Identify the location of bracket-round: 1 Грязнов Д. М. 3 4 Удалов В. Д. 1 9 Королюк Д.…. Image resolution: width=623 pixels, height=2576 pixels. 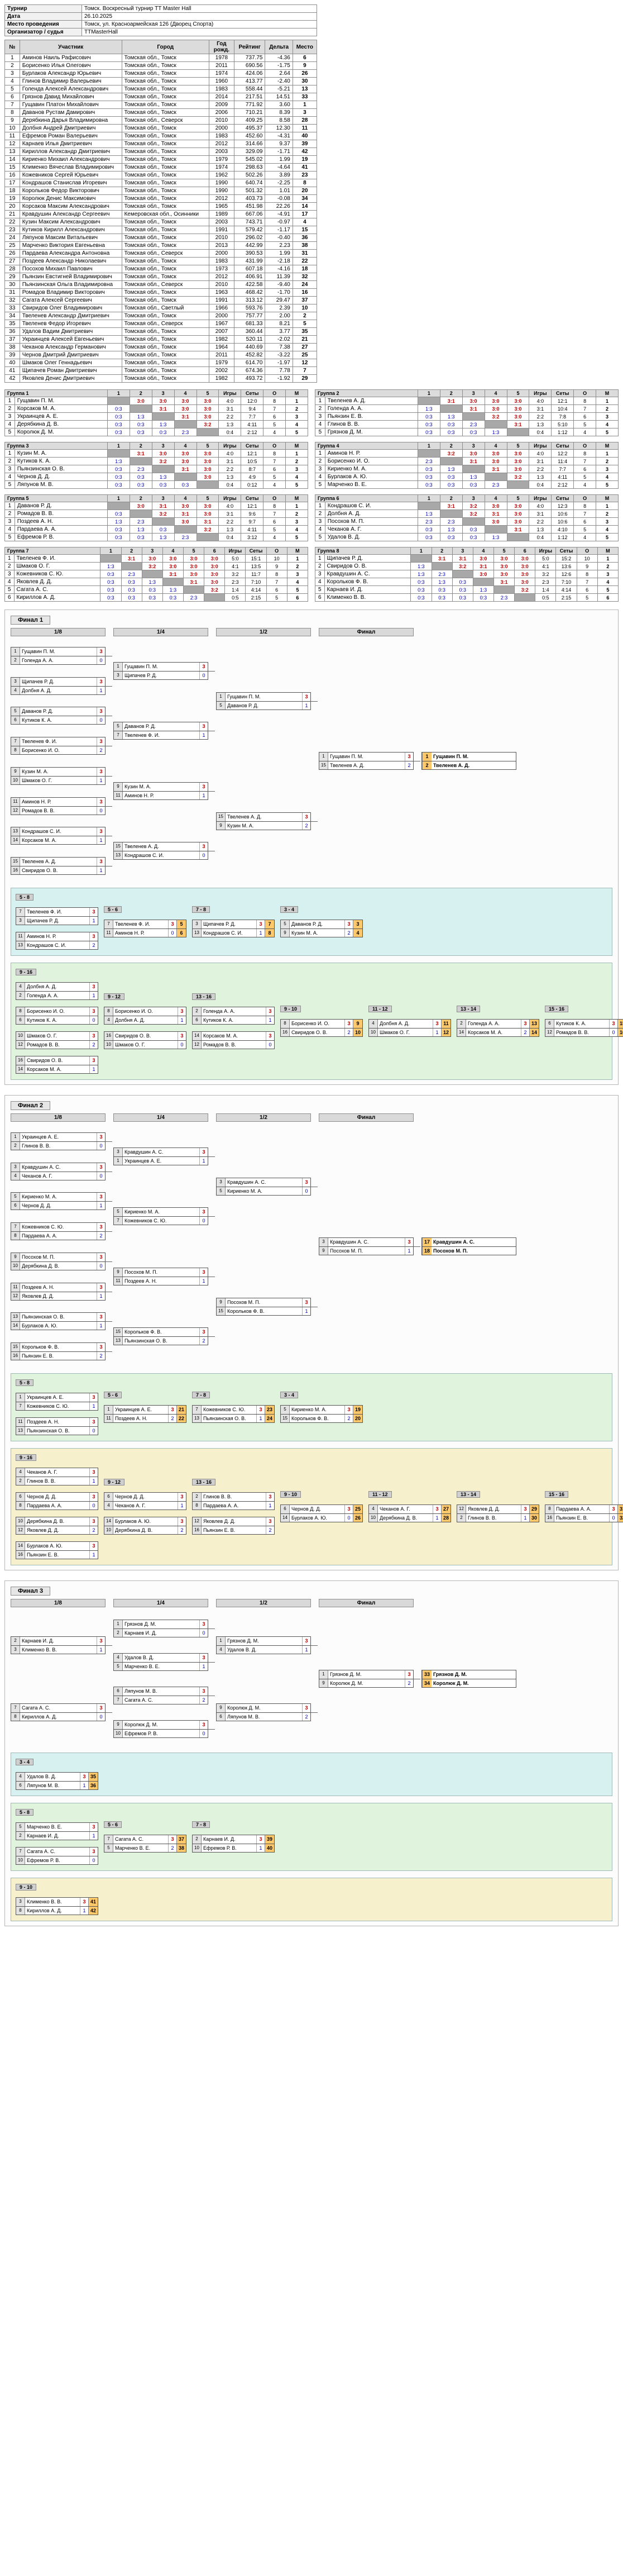
(267, 1679).